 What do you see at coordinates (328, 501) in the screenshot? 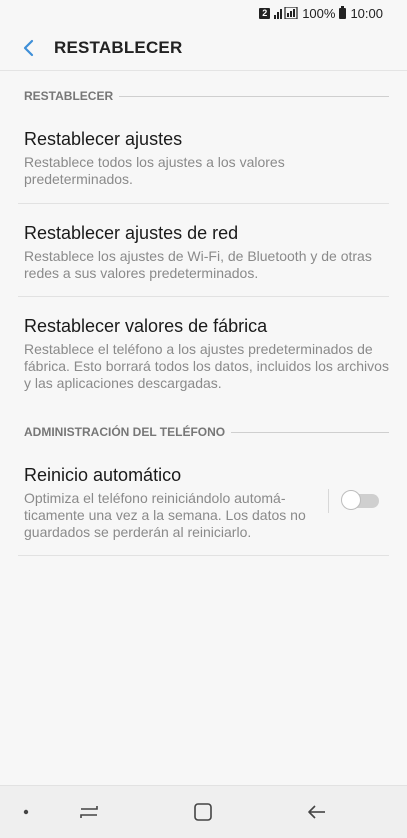
I see `switch-divider` at bounding box center [328, 501].